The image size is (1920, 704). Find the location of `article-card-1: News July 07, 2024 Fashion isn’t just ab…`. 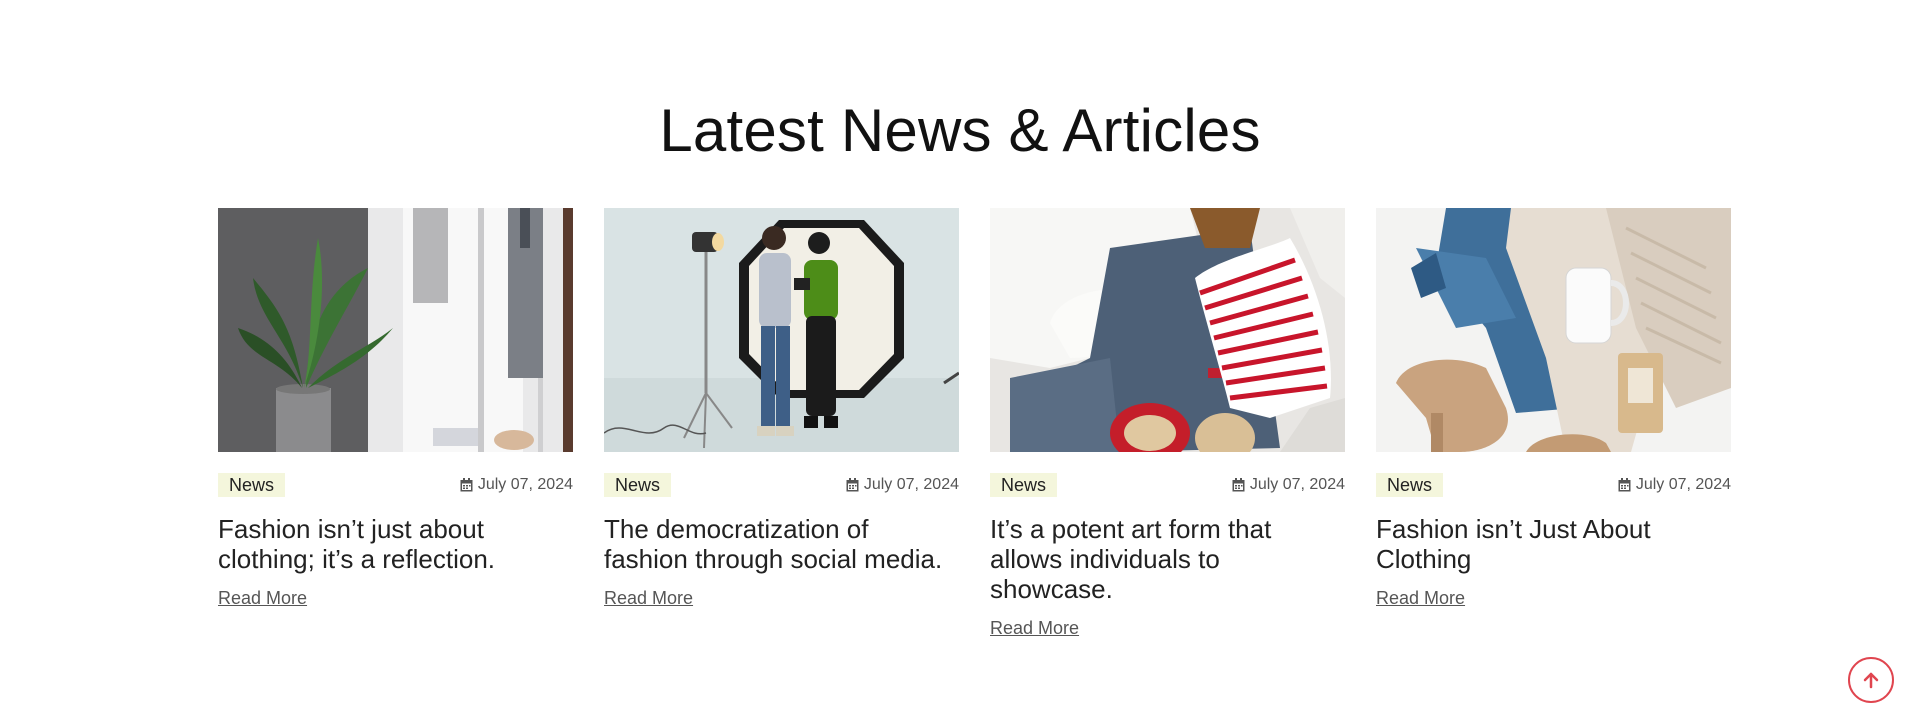

article-card-1: News July 07, 2024 Fashion isn’t just ab… is located at coordinates (395, 408).